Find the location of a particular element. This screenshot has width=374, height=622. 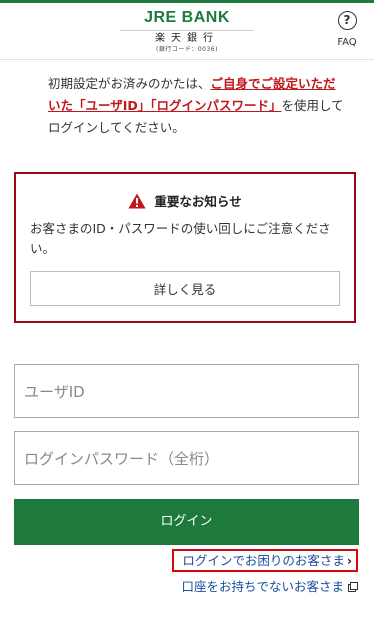

password-input: ログインパスワード（全桁） is located at coordinates (186, 458).